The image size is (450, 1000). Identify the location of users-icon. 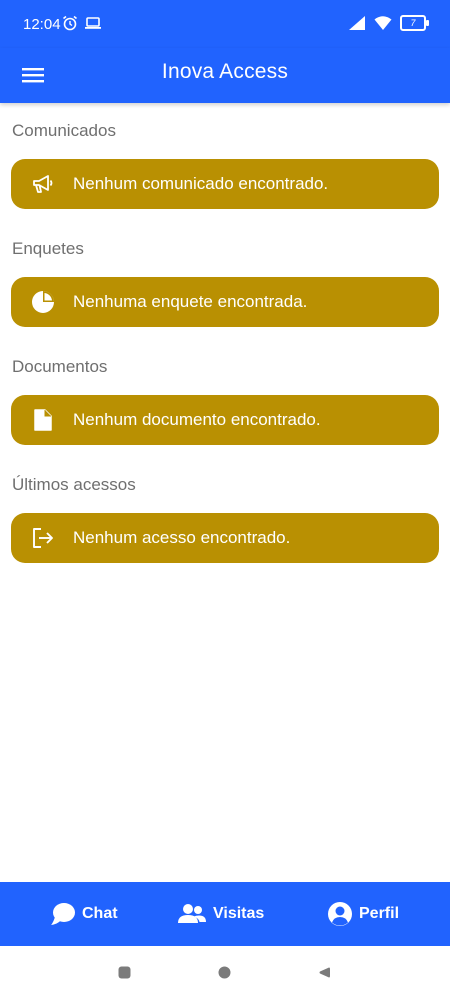
(192, 913).